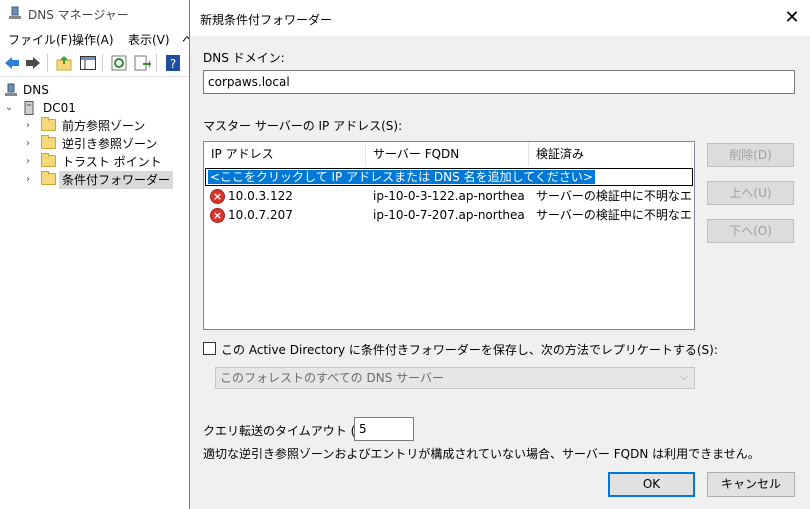 This screenshot has width=810, height=509. Describe the element at coordinates (455, 378) in the screenshot. I see `replication-scope-select: このフォレストのすべての DNS サーバー ⌵` at that location.